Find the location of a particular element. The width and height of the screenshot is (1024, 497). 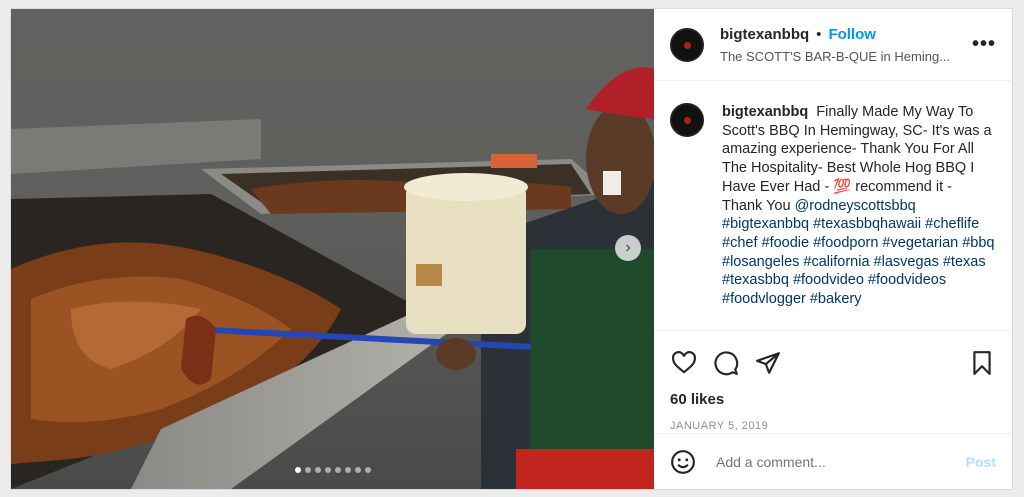

chevron-right-icon: › is located at coordinates (628, 247).